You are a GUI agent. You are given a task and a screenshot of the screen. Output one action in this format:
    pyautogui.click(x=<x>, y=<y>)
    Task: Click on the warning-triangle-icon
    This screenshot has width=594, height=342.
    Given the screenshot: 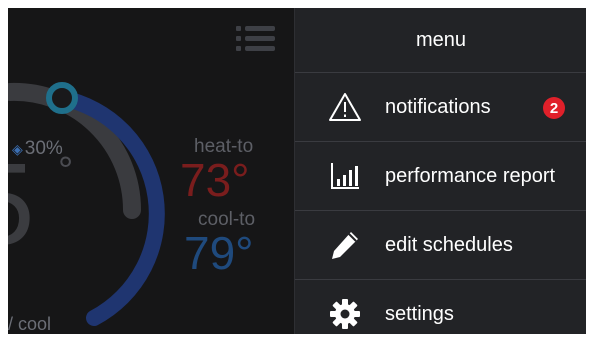 What is the action you would take?
    pyautogui.click(x=345, y=107)
    